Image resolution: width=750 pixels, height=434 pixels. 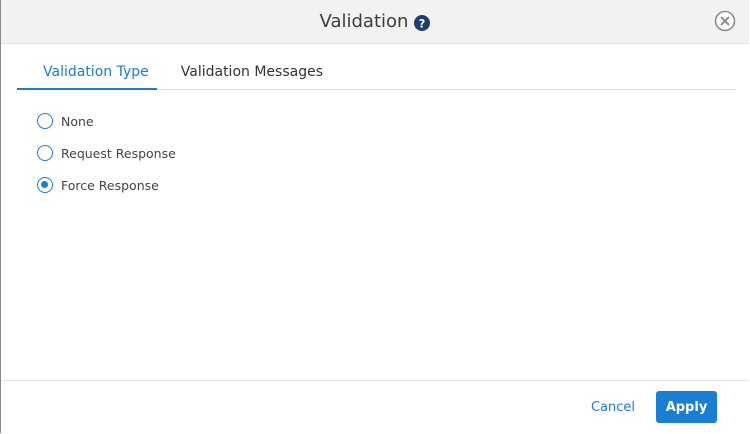 I want to click on cancel-button: Cancel, so click(x=613, y=407).